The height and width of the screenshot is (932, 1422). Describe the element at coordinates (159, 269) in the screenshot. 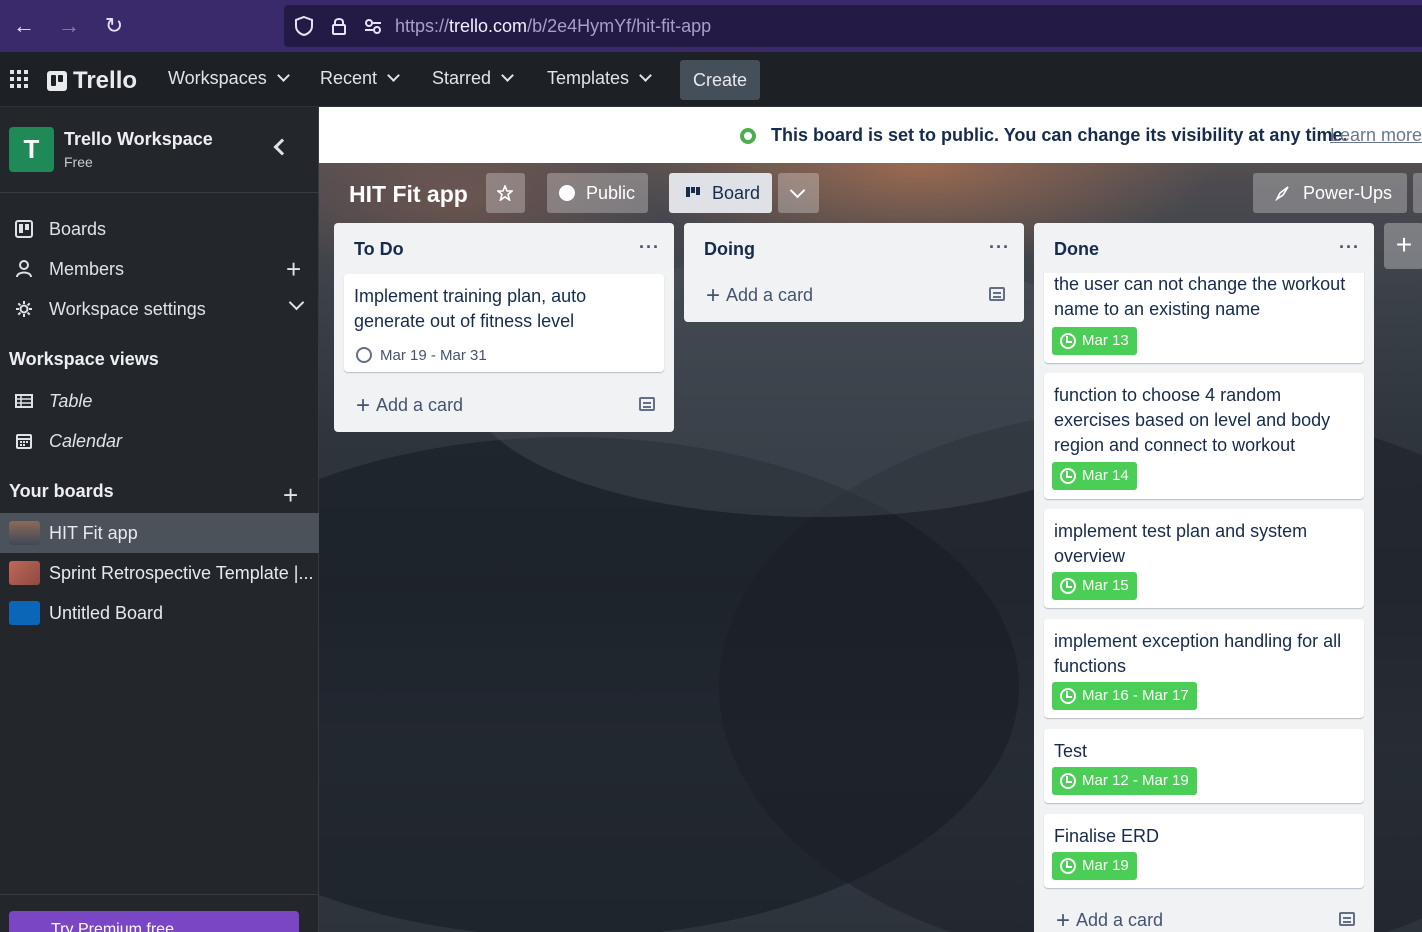

I see `sidebar-item-members: Members +` at that location.